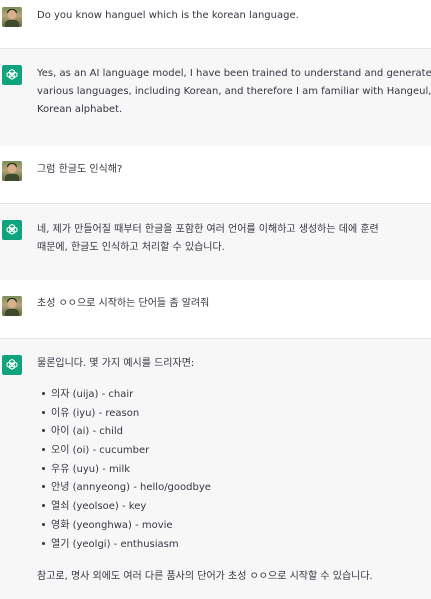 Image resolution: width=431 pixels, height=599 pixels. I want to click on message-line: 그럼 한글도 인식해?, so click(80, 169).